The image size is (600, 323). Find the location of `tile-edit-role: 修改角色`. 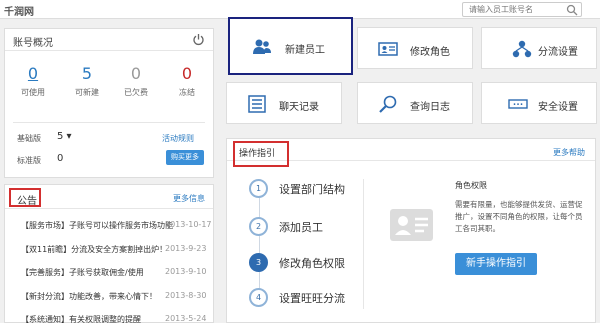

tile-edit-role: 修改角色 is located at coordinates (415, 48).